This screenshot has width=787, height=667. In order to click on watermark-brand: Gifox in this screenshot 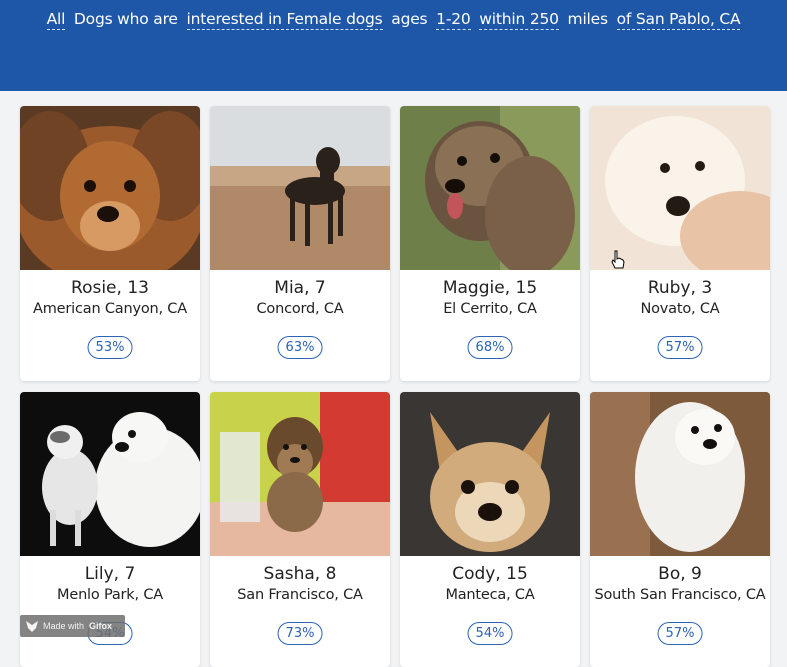, I will do `click(101, 626)`.